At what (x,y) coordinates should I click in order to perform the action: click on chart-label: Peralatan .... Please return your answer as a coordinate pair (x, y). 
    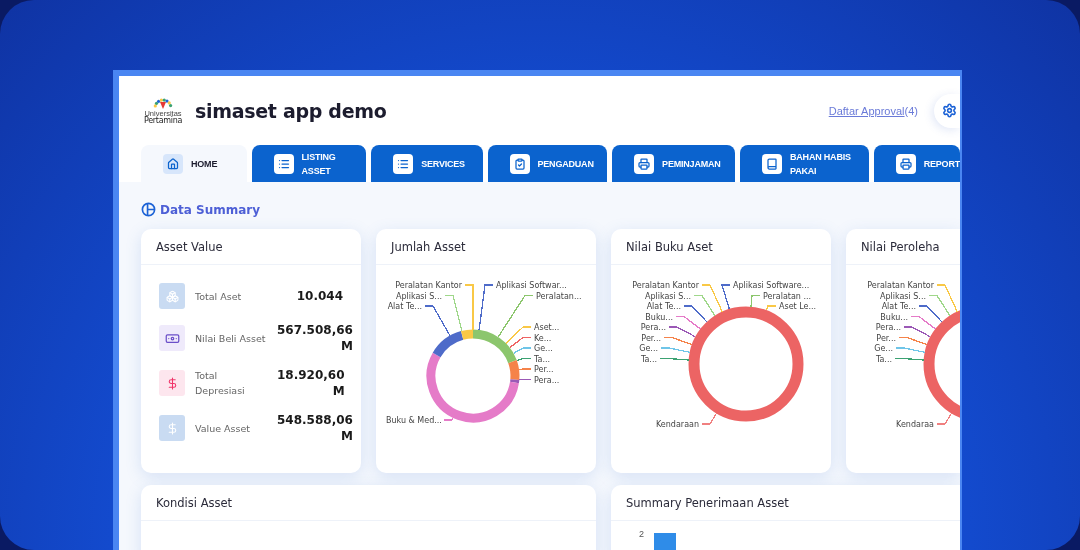
    Looking at the image, I should click on (787, 296).